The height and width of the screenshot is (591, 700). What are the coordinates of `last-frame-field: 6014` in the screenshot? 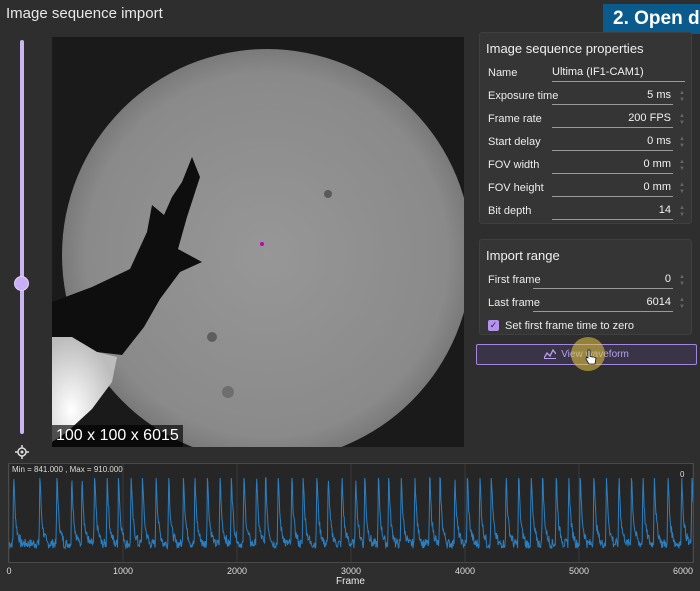 It's located at (603, 304).